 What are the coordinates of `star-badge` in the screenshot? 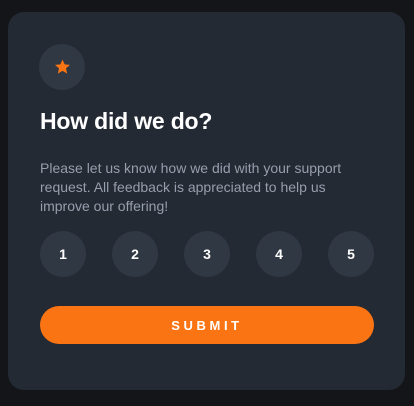 It's located at (62, 67).